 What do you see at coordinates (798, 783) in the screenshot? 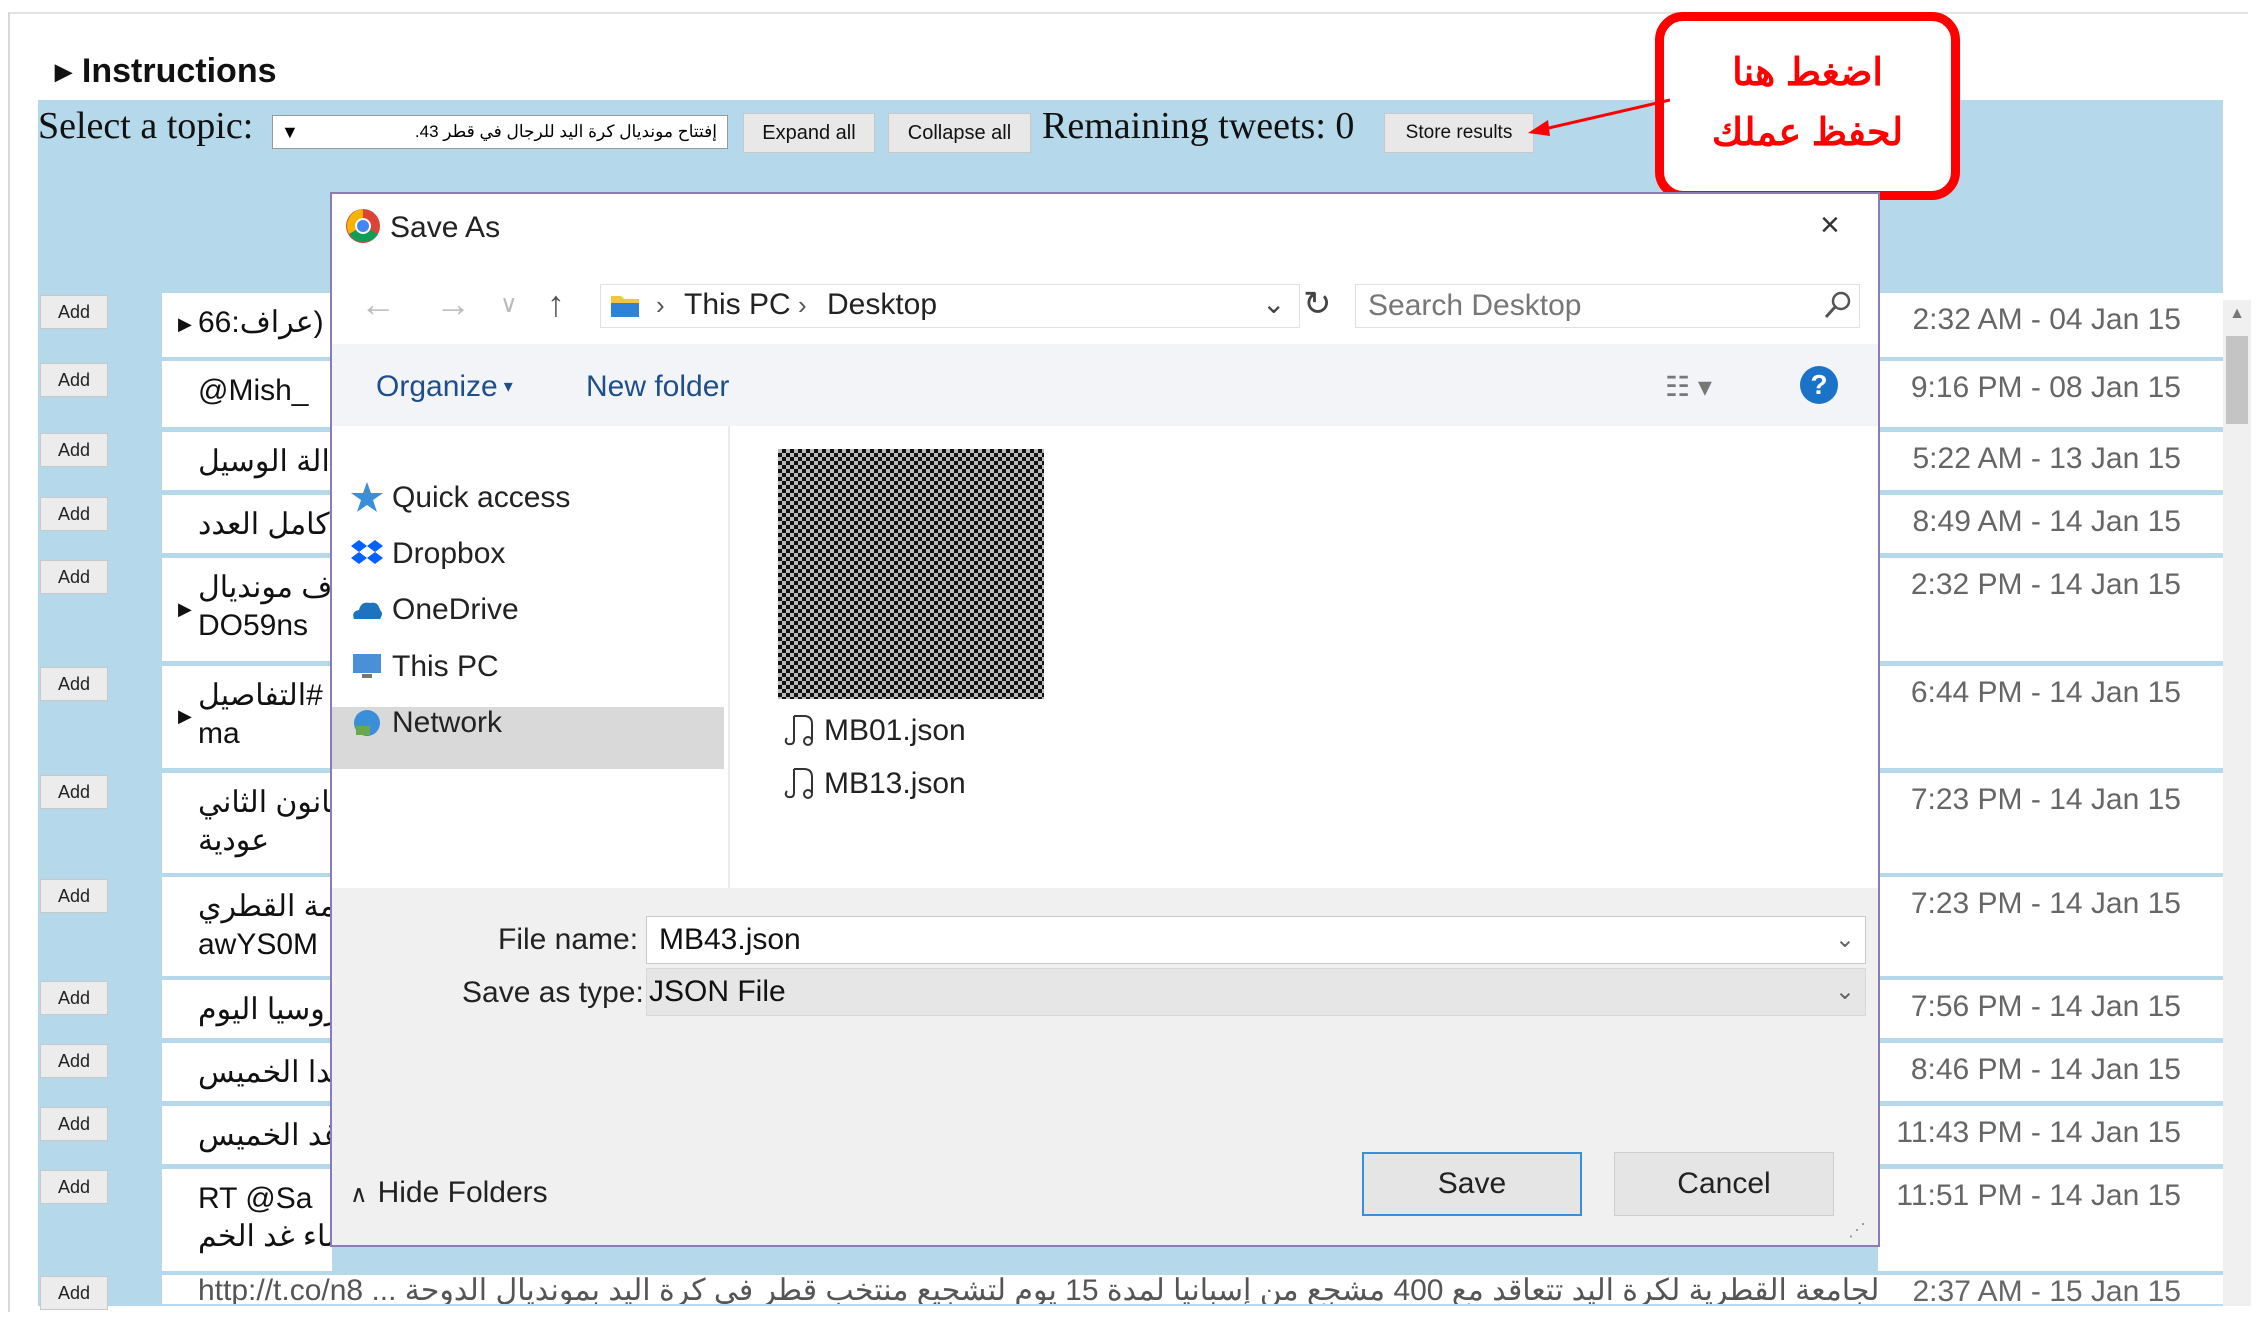
I see `json-file-icon` at bounding box center [798, 783].